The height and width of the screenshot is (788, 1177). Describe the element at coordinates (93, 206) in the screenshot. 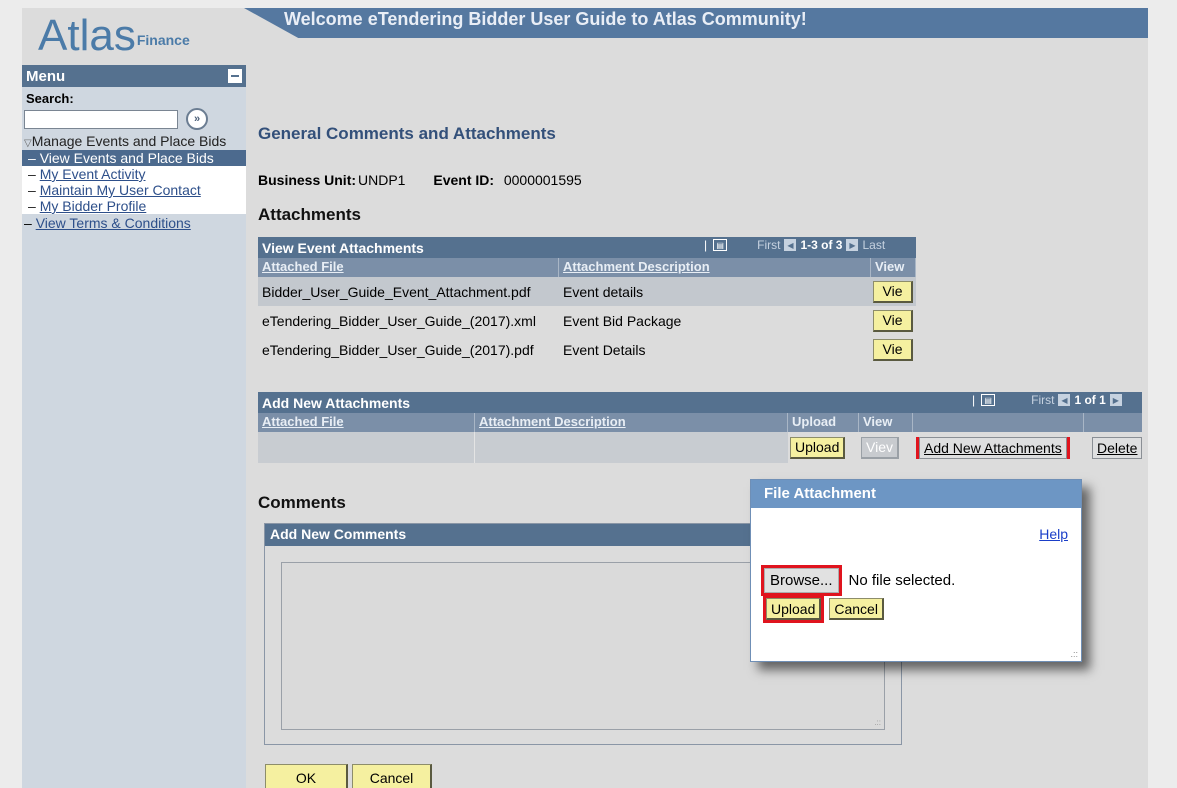

I see `menu-item-link: My Bidder Profile` at that location.